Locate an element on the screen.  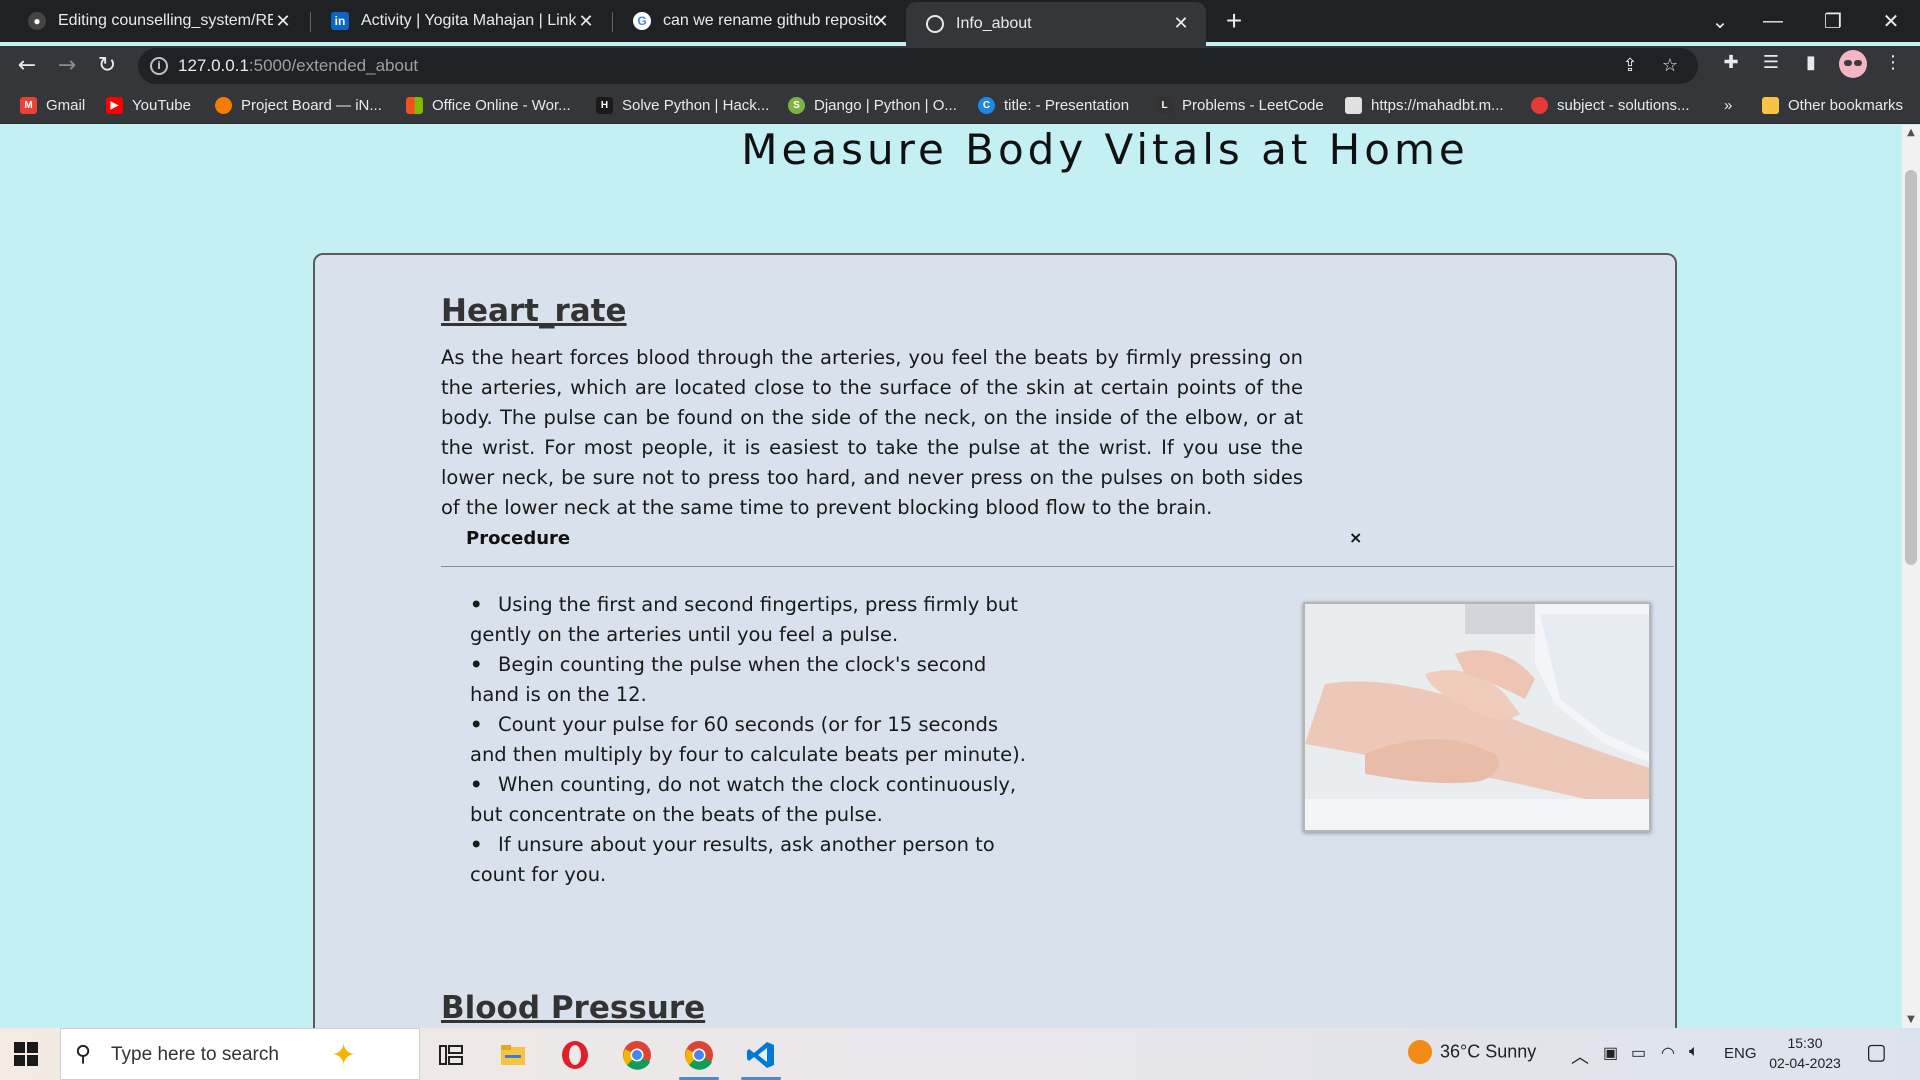
windows-start-icon is located at coordinates (26, 1054).